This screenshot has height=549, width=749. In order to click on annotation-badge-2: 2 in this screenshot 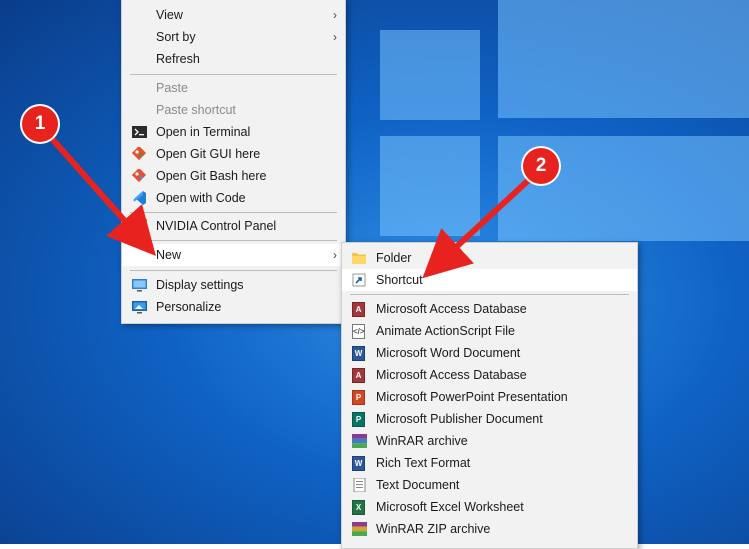, I will do `click(541, 166)`.